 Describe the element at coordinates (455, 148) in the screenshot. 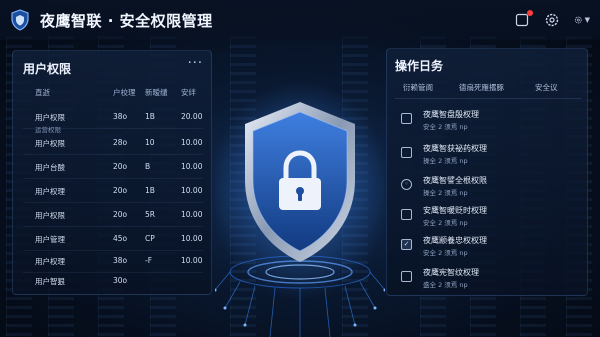

I see `task-name: 夜鹰智获祕药权理` at that location.